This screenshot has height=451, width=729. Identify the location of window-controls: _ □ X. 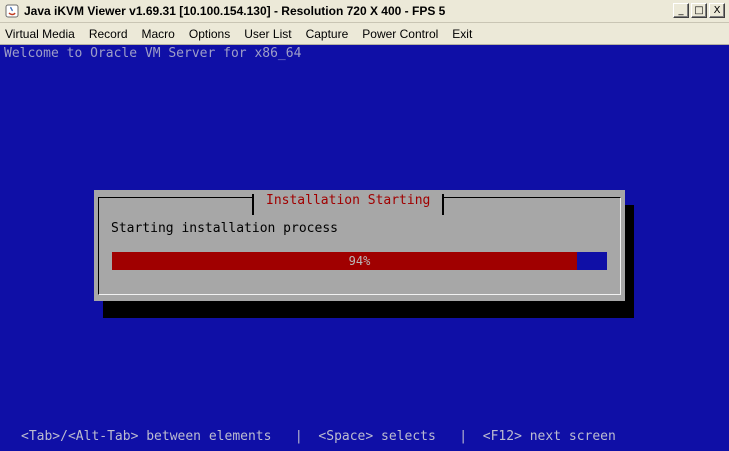
(699, 10).